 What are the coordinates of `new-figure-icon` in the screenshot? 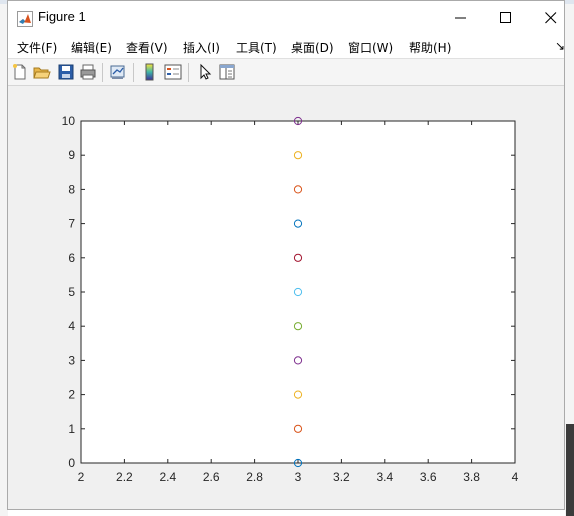 It's located at (20, 72).